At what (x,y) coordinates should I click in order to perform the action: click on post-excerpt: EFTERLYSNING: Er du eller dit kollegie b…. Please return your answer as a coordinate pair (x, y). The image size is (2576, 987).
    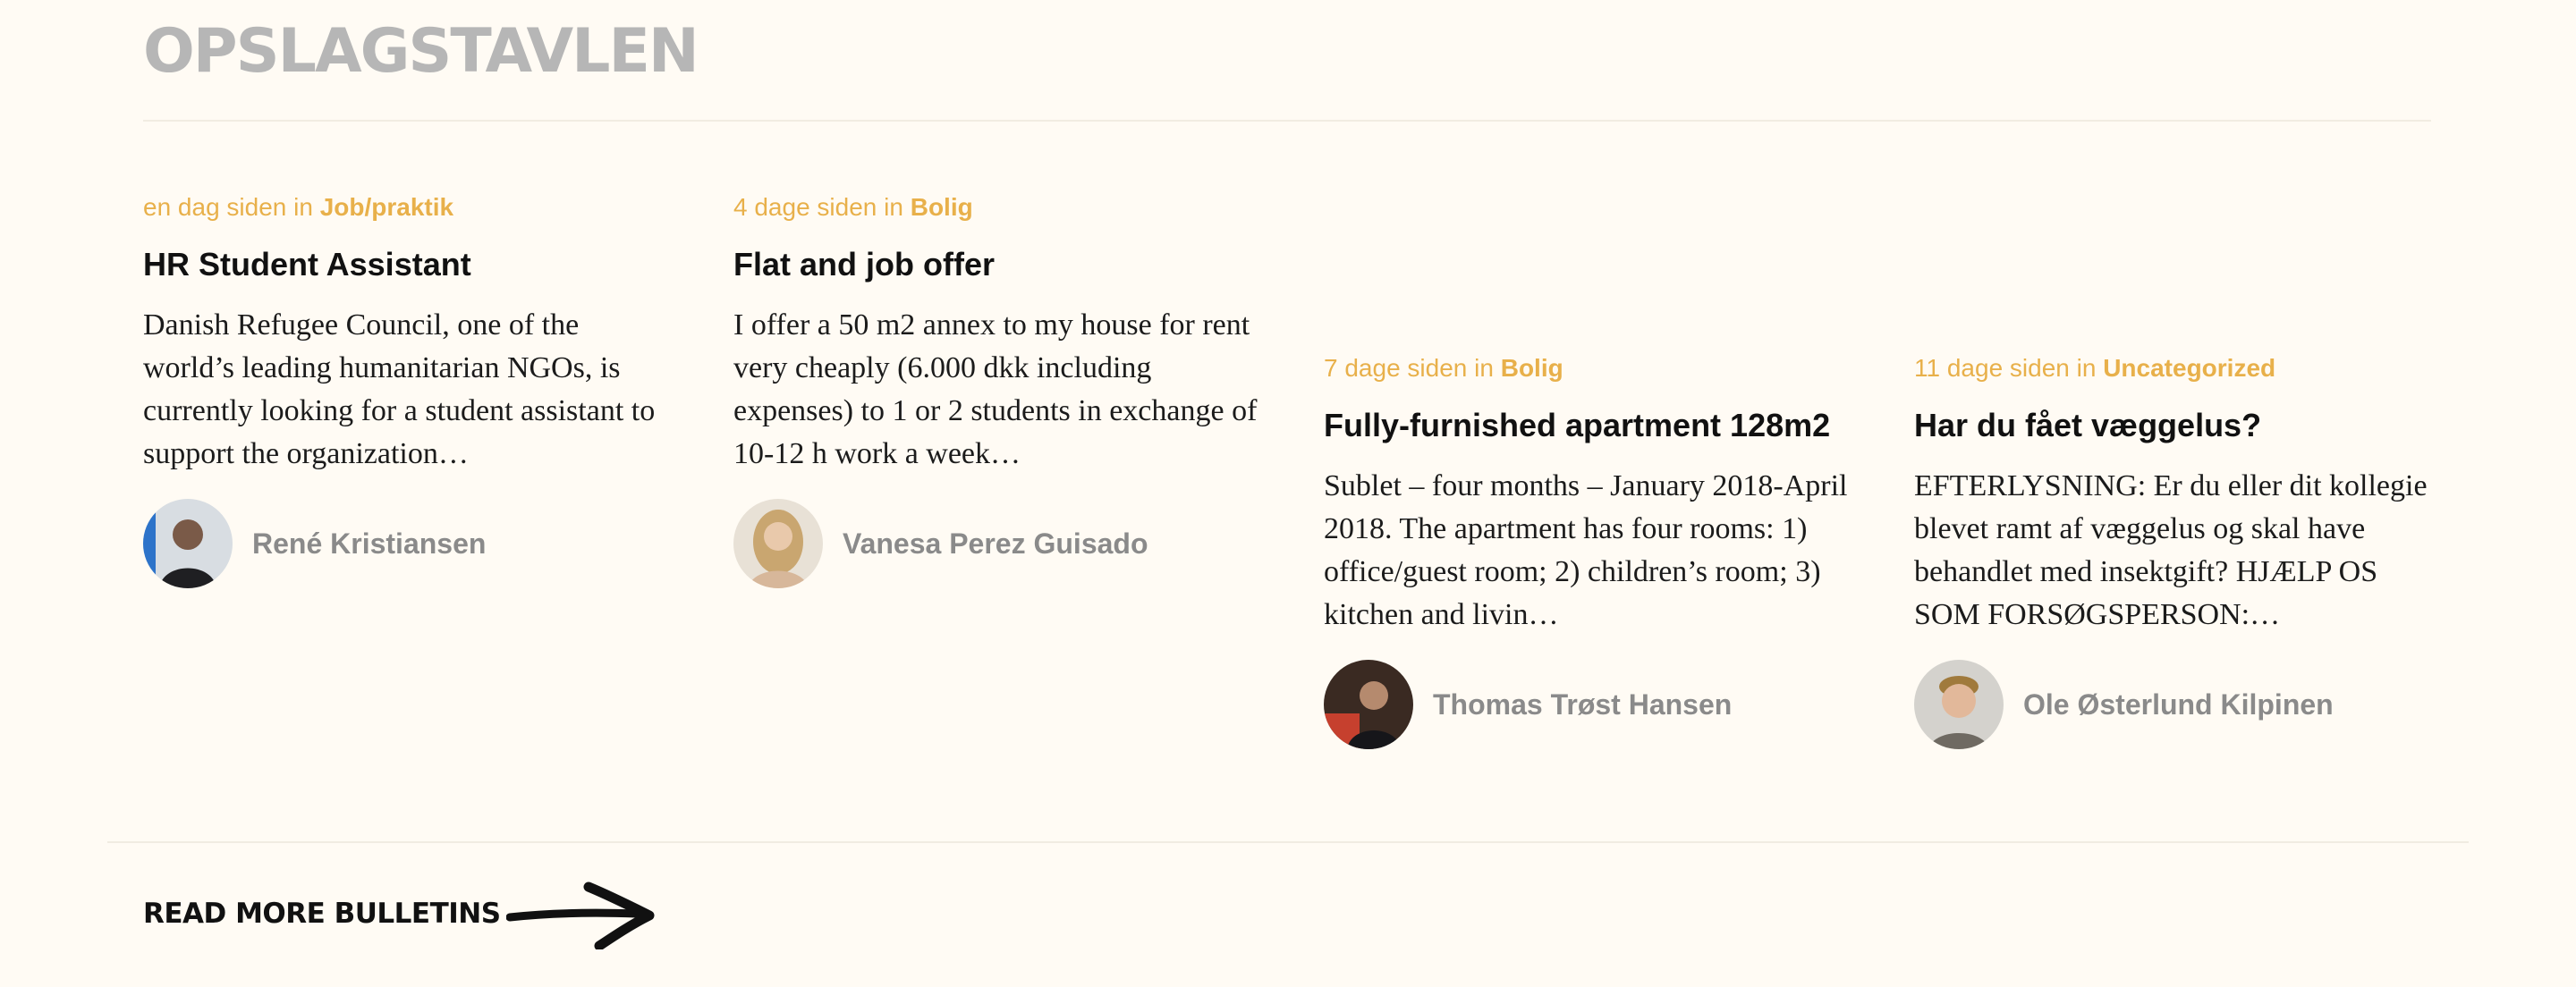
    Looking at the image, I should click on (2171, 550).